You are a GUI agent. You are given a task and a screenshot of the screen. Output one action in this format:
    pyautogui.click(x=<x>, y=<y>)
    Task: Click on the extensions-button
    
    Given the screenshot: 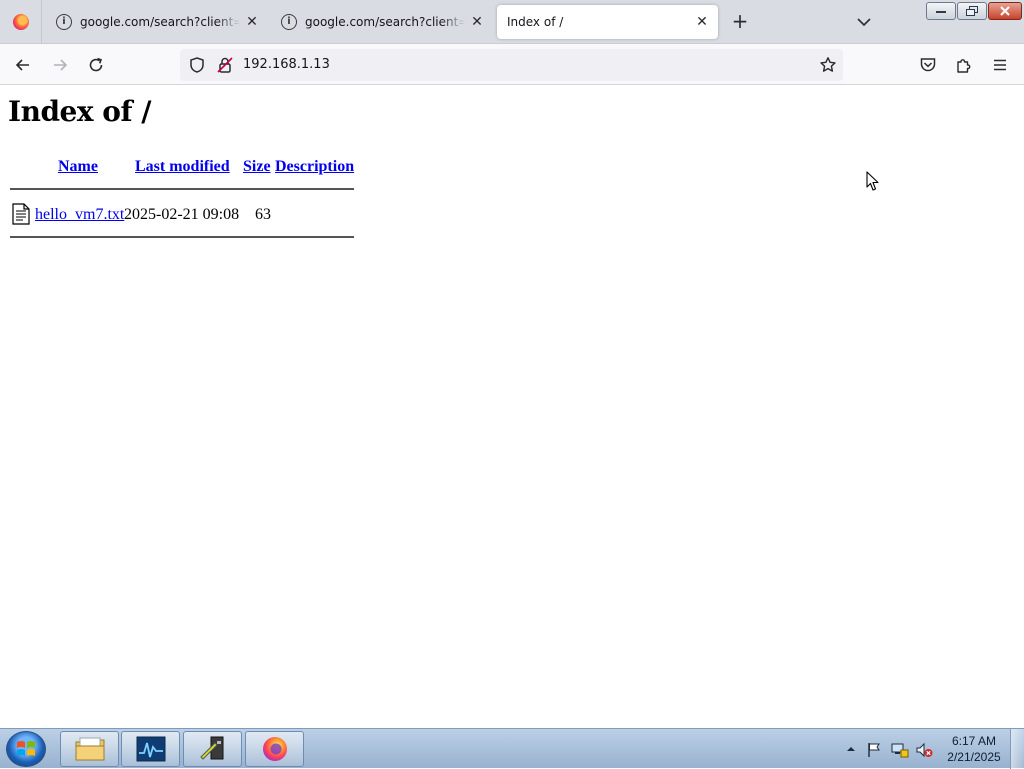 What is the action you would take?
    pyautogui.click(x=964, y=65)
    